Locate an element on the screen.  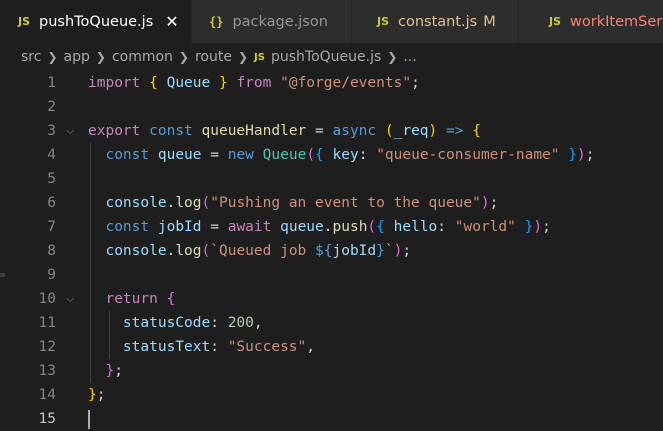
code-token: from is located at coordinates (254, 83).